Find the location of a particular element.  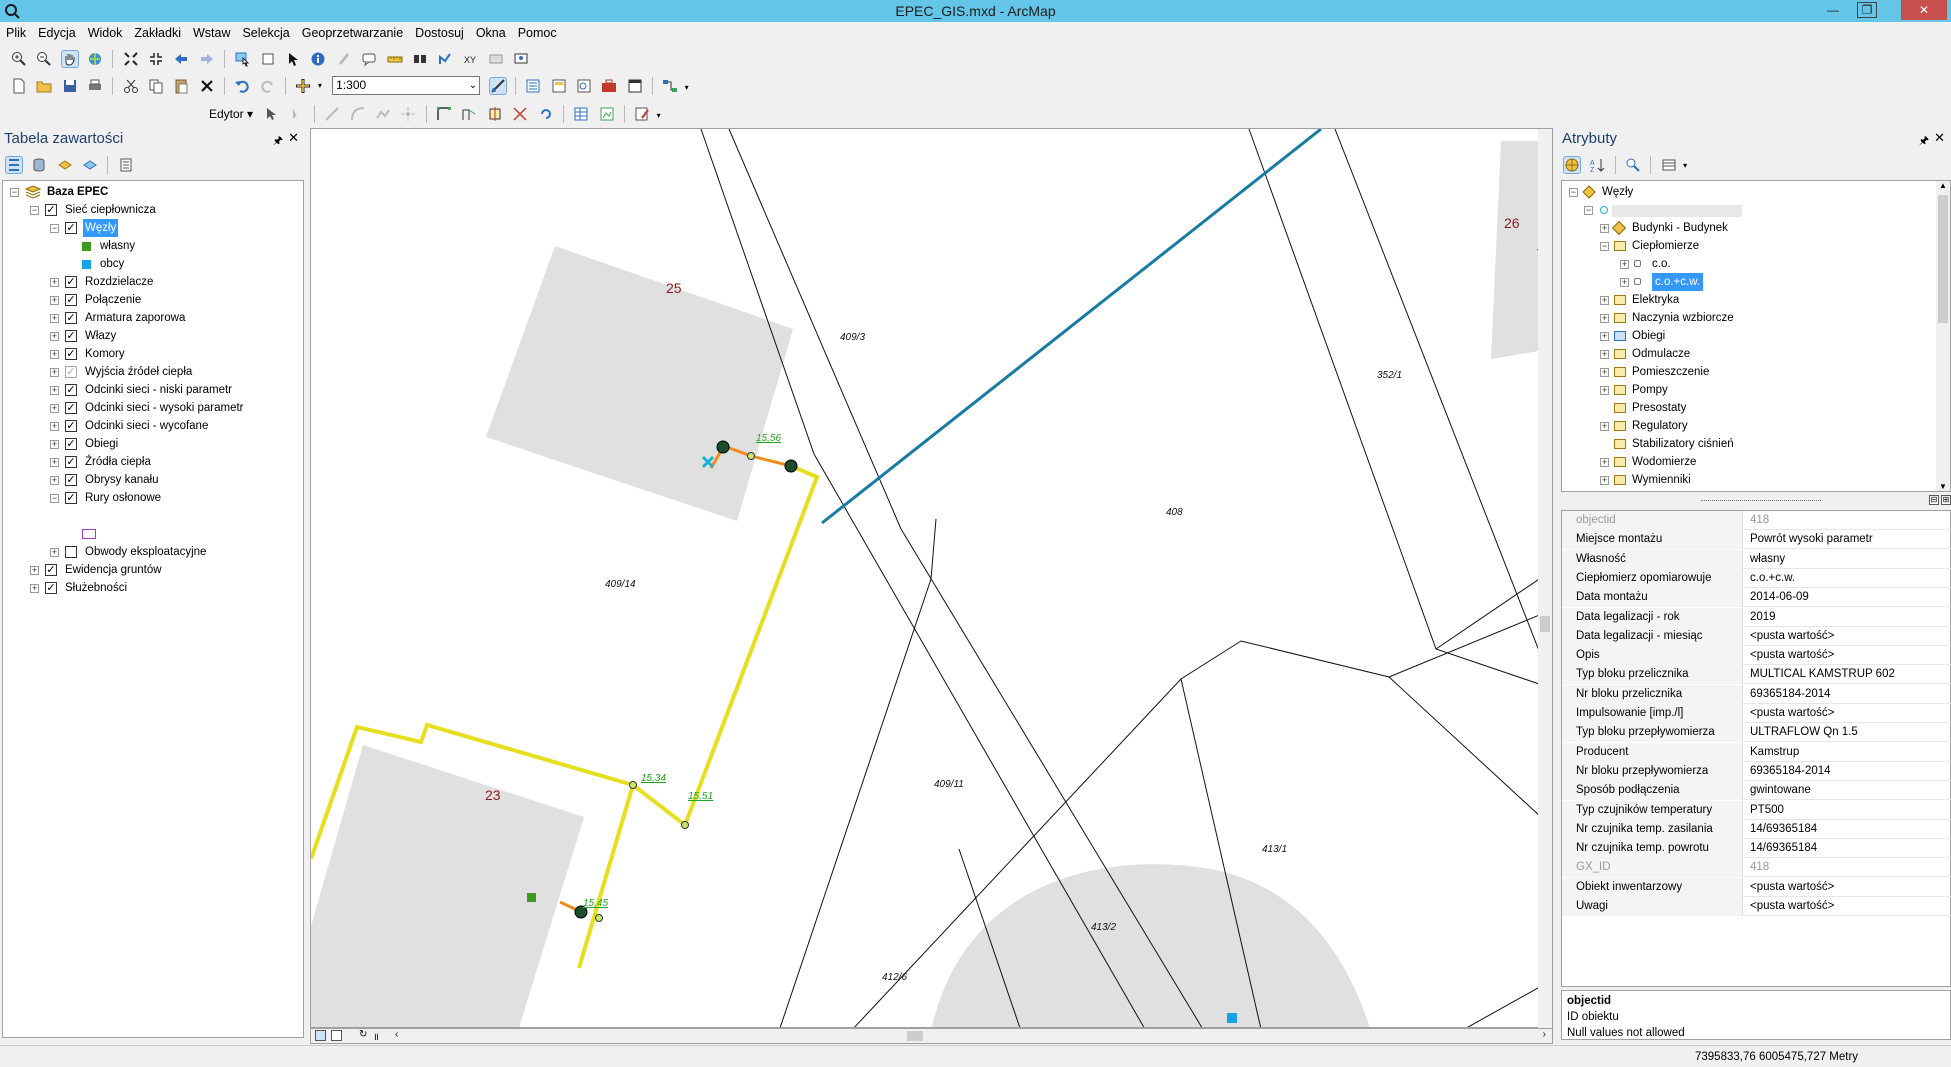

select-features-icon is located at coordinates (242, 59).